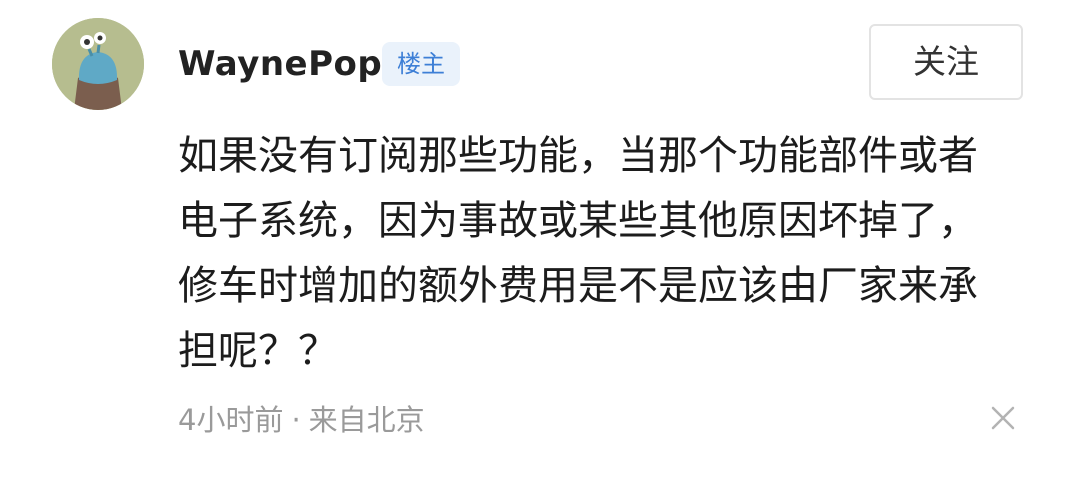 This screenshot has height=480, width=1080. I want to click on avatar-image, so click(98, 64).